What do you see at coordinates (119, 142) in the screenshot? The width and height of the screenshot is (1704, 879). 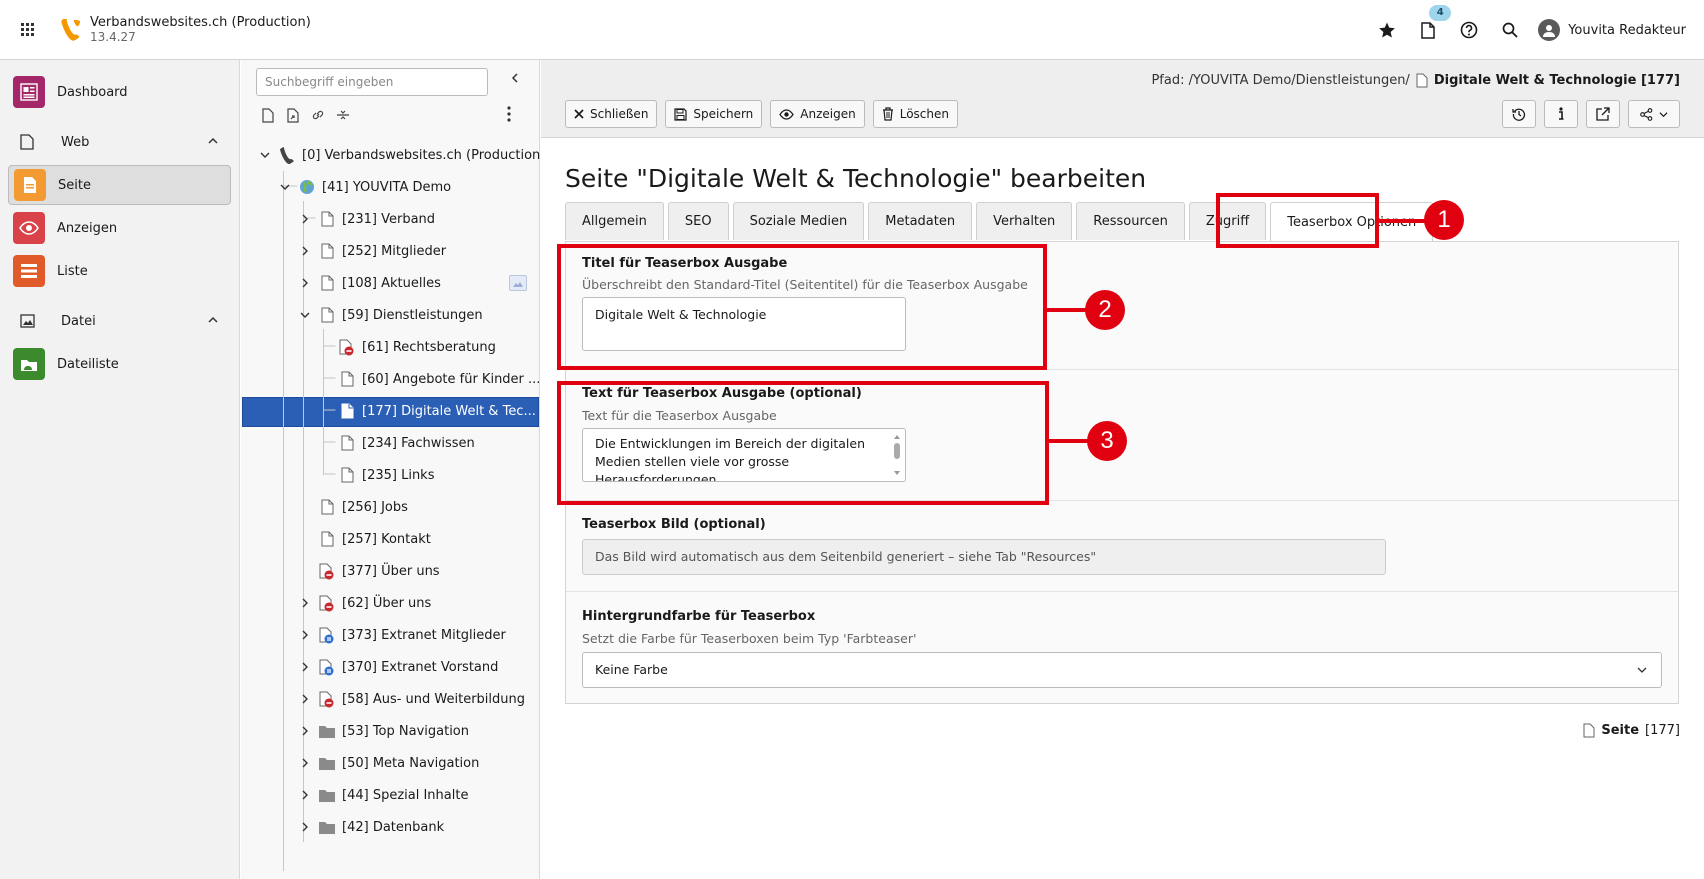 I see `module-group-web: Web` at bounding box center [119, 142].